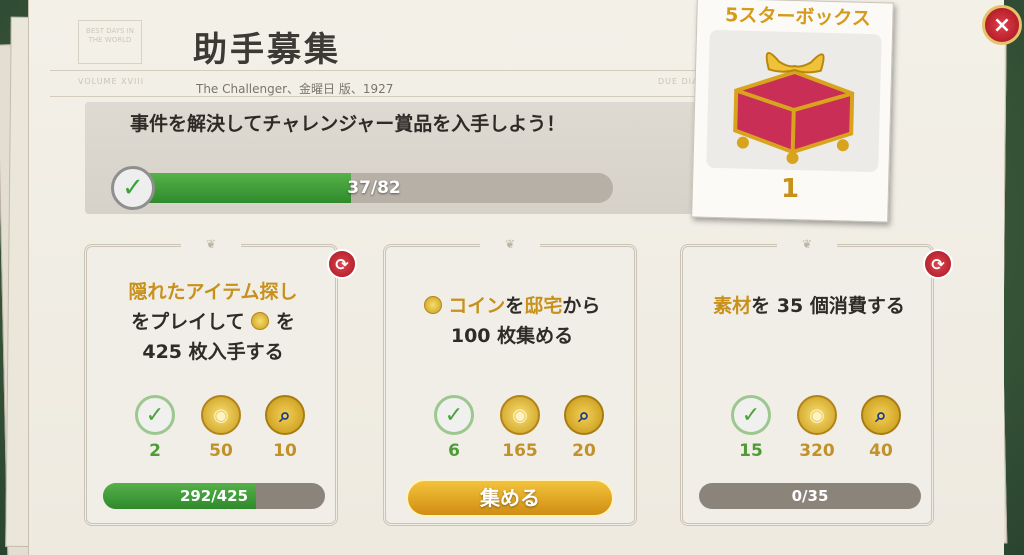 The width and height of the screenshot is (1024, 555). What do you see at coordinates (213, 352) in the screenshot?
I see `task-text: 425 枚入手する` at bounding box center [213, 352].